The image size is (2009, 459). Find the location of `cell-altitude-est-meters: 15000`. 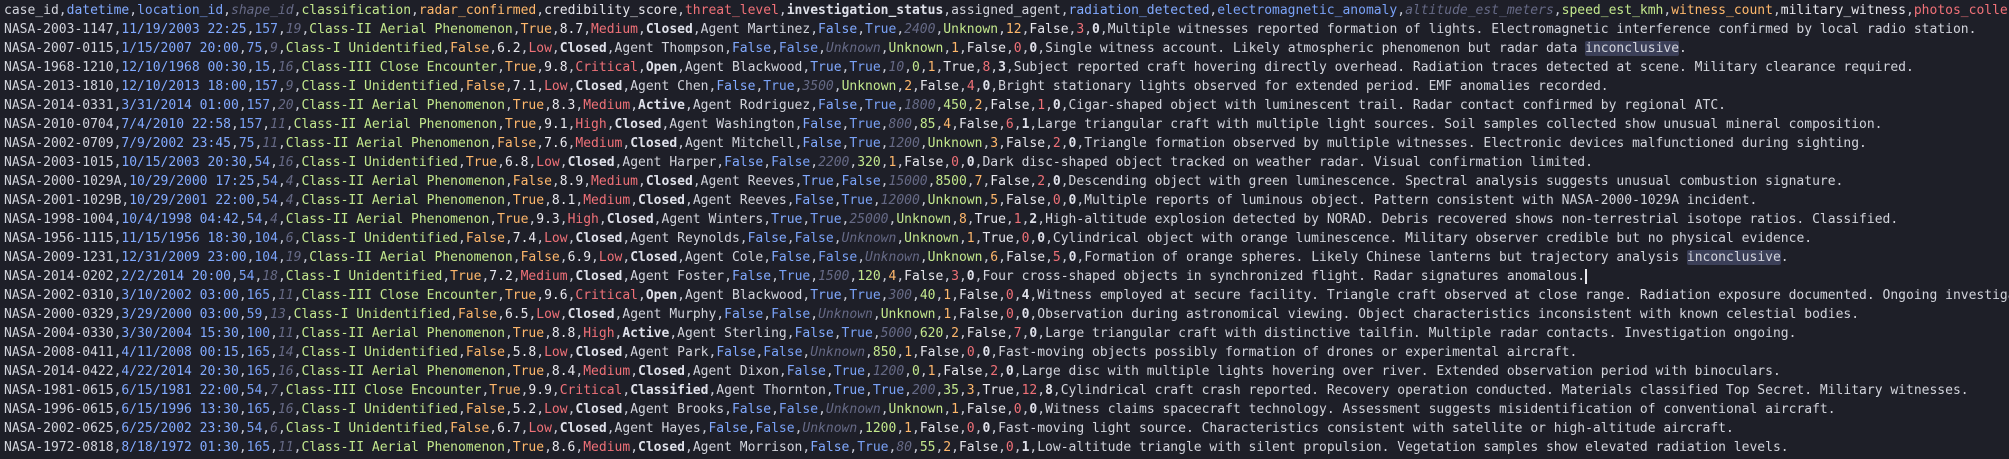

cell-altitude-est-meters: 15000 is located at coordinates (908, 181).